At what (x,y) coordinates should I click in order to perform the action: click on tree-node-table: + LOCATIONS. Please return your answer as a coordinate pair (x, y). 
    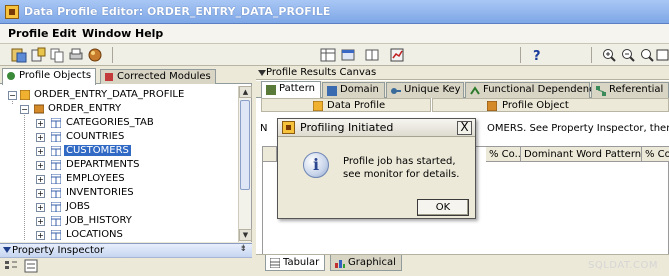
    Looking at the image, I should click on (119, 235).